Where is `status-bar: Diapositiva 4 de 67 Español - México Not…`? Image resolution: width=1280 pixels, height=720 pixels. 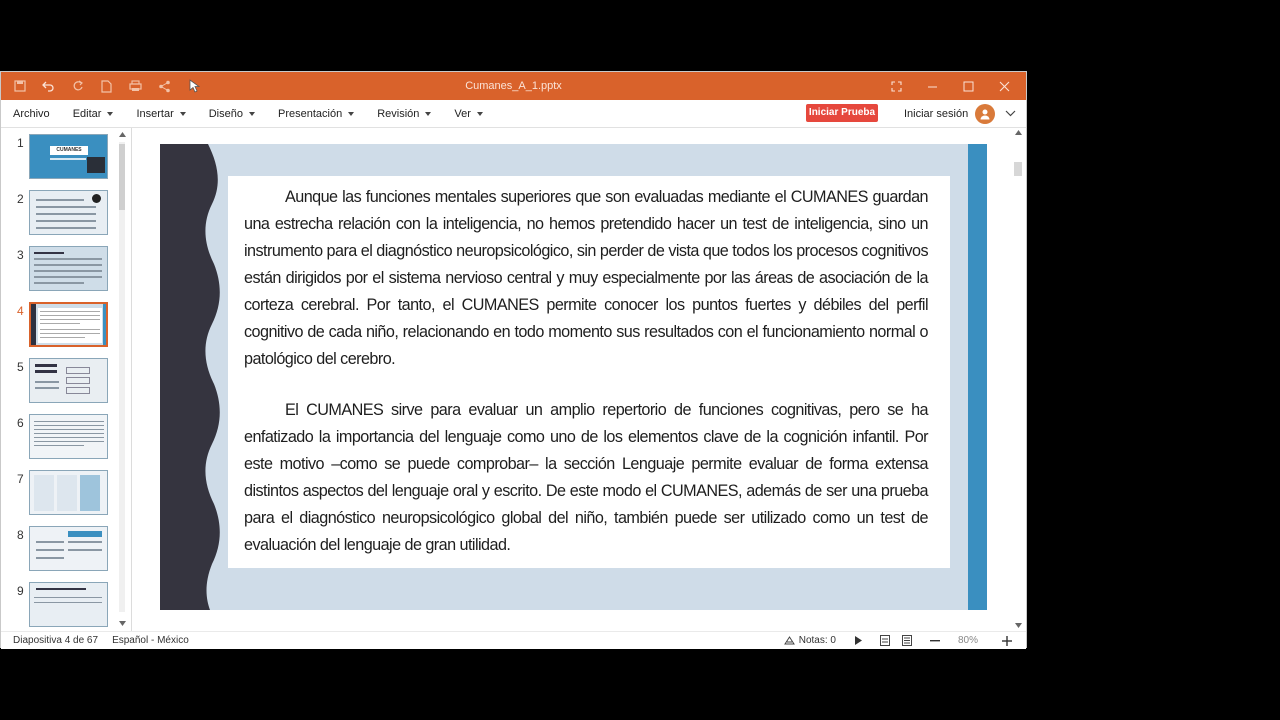
status-bar: Diapositiva 4 de 67 Español - México Not… is located at coordinates (513, 640).